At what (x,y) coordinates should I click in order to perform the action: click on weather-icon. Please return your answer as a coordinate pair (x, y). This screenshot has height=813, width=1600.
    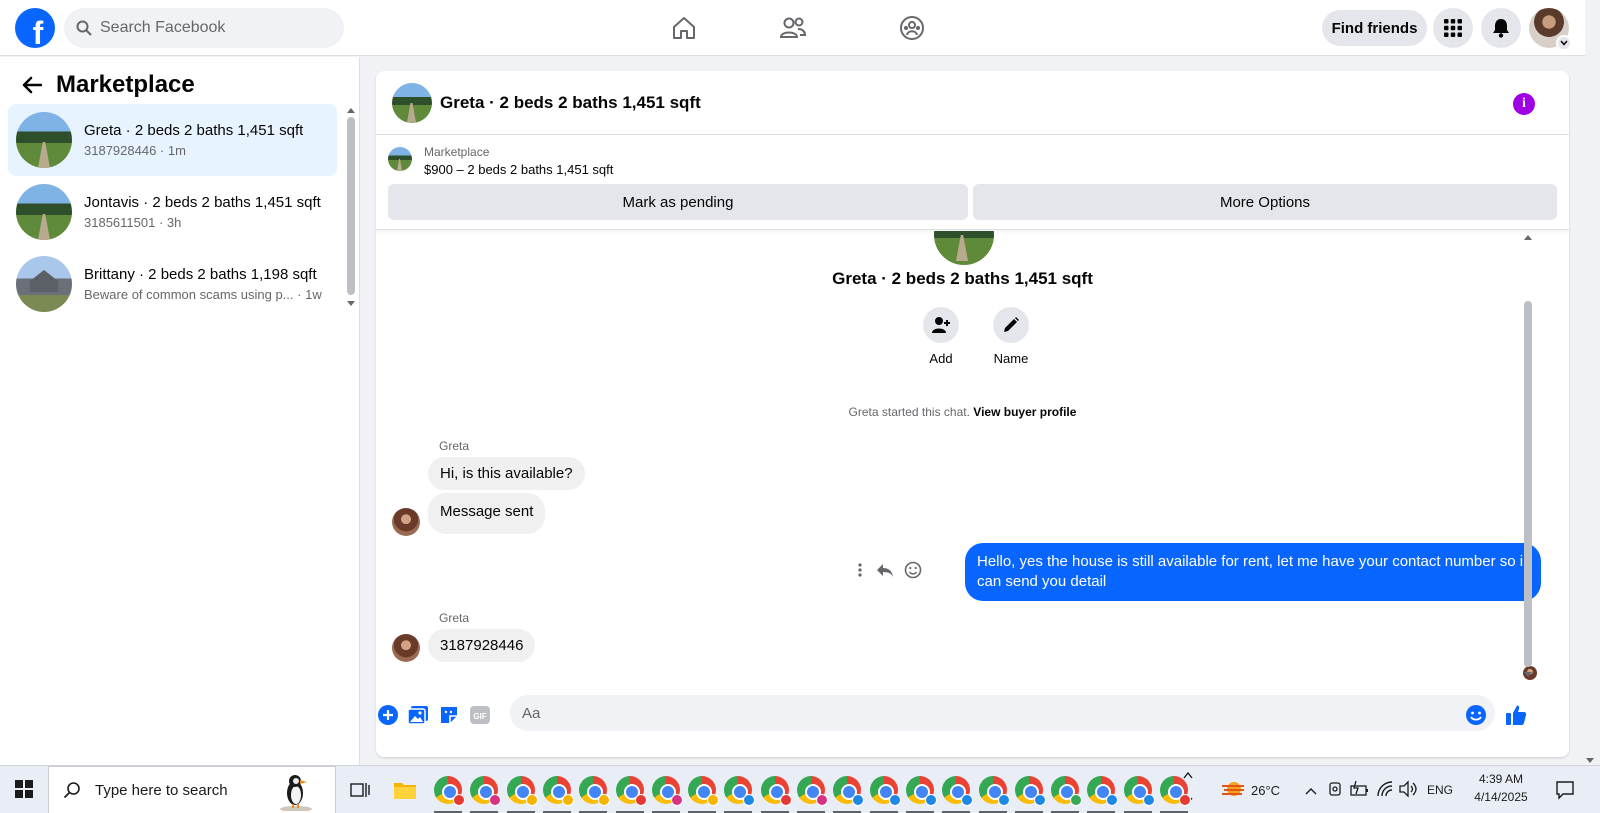
    Looking at the image, I should click on (1233, 792).